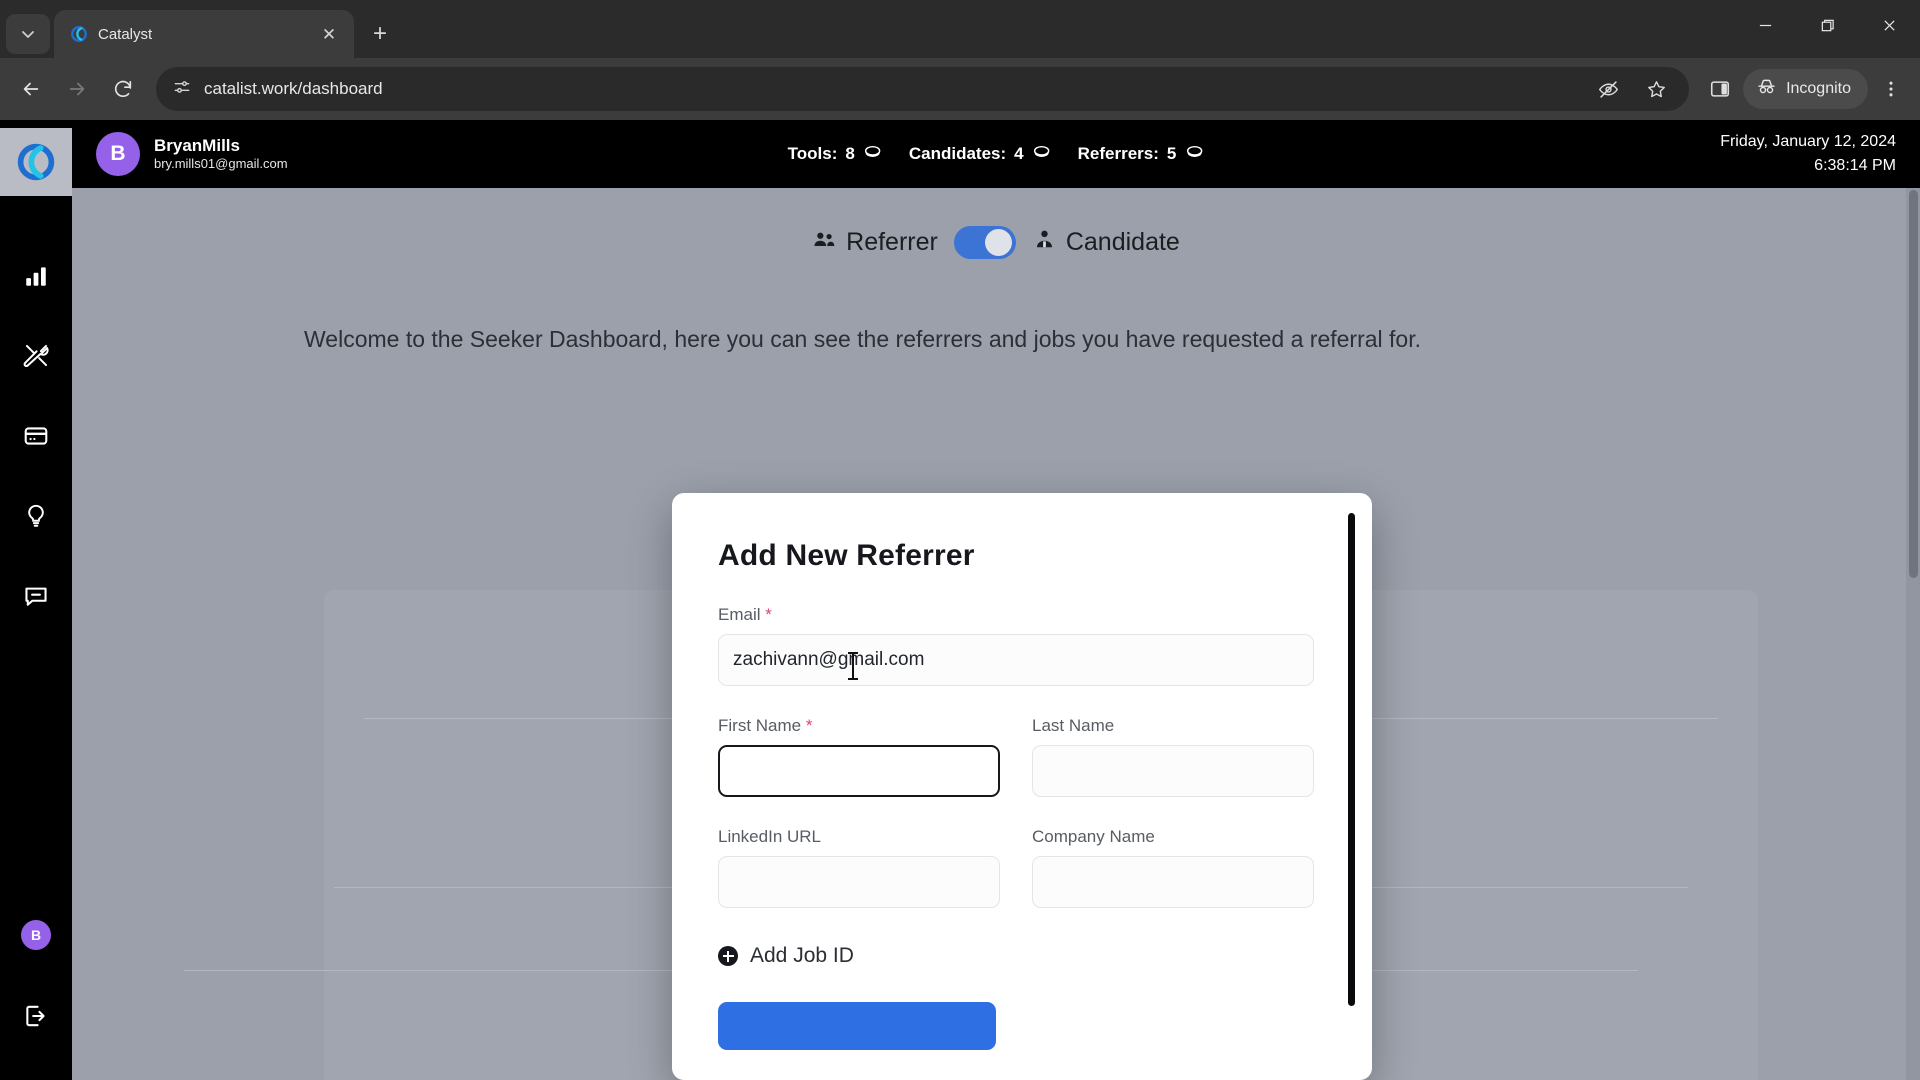 The height and width of the screenshot is (1080, 1920). What do you see at coordinates (293, 88) in the screenshot?
I see `address-bar-url: catalist.work/dashboard` at bounding box center [293, 88].